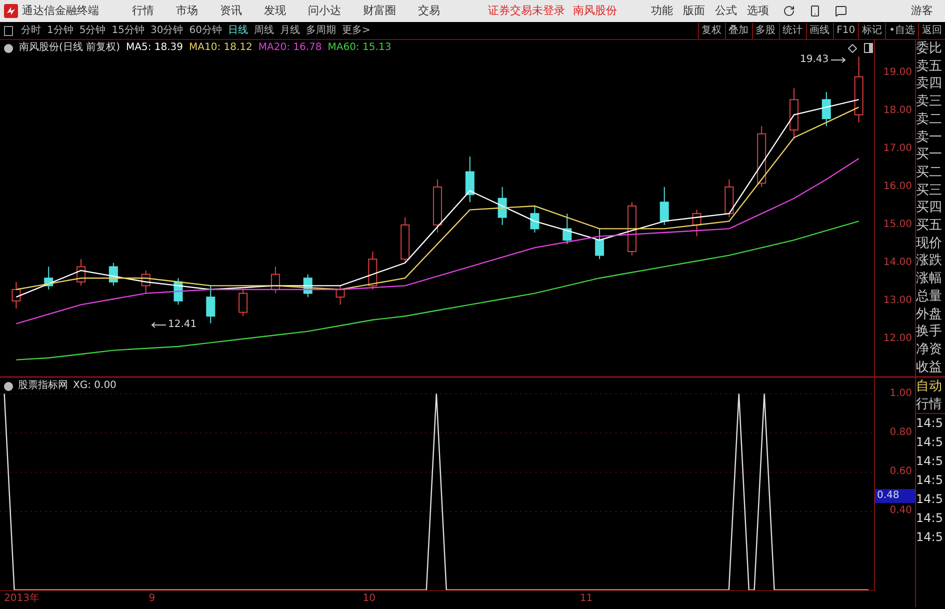 The image size is (945, 609). What do you see at coordinates (128, 30) in the screenshot?
I see `period-tab: 15分钟` at bounding box center [128, 30].